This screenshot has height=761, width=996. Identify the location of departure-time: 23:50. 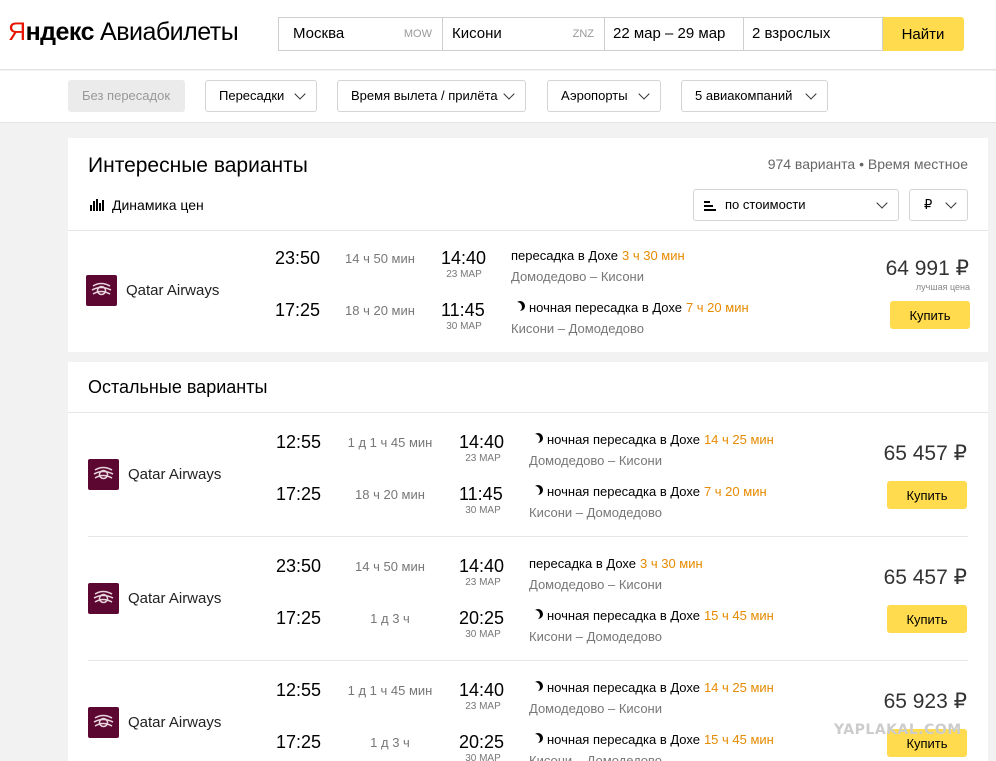
(299, 566).